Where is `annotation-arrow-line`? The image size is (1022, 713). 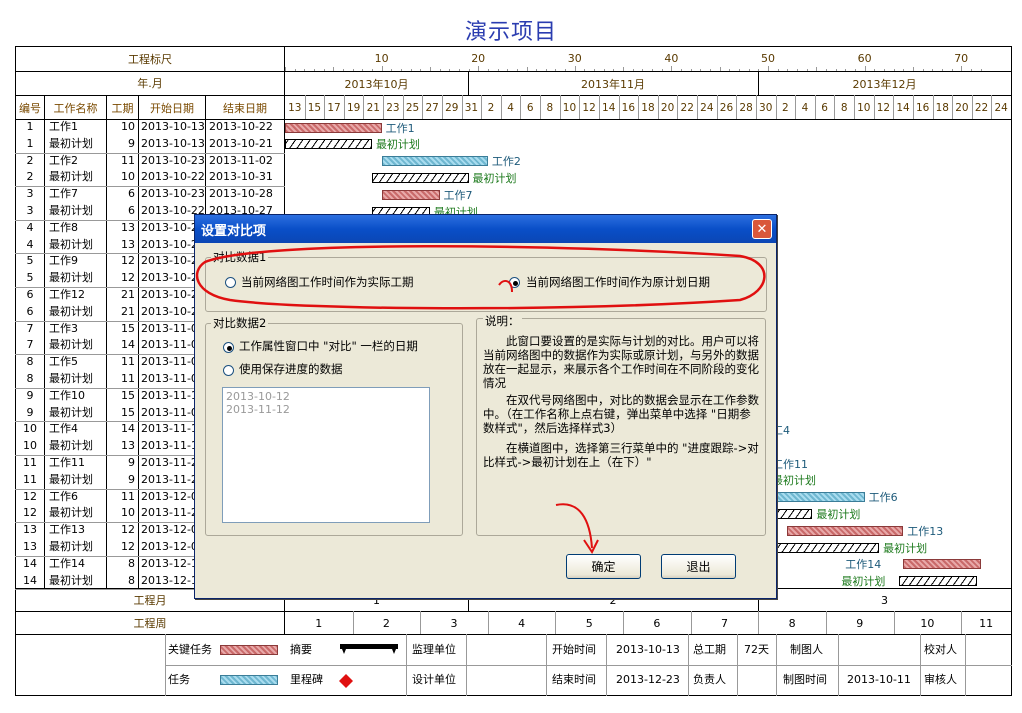
annotation-arrow-line is located at coordinates (574, 526).